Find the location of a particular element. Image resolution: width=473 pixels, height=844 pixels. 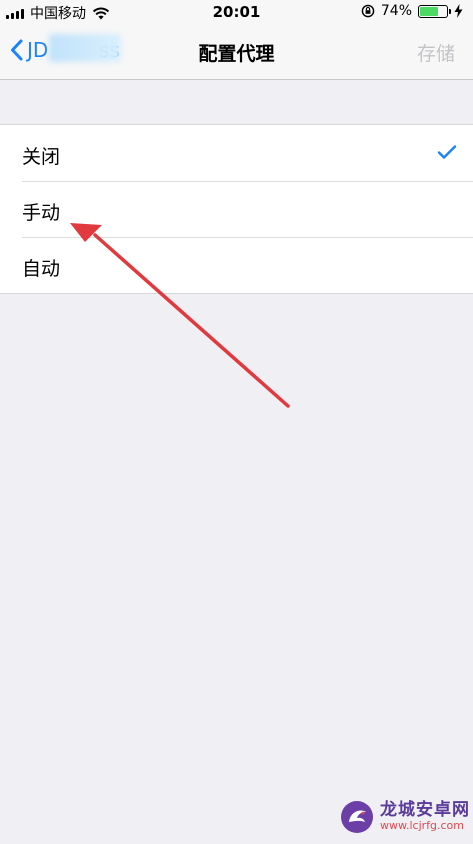

battery-percent: 74% is located at coordinates (396, 11).